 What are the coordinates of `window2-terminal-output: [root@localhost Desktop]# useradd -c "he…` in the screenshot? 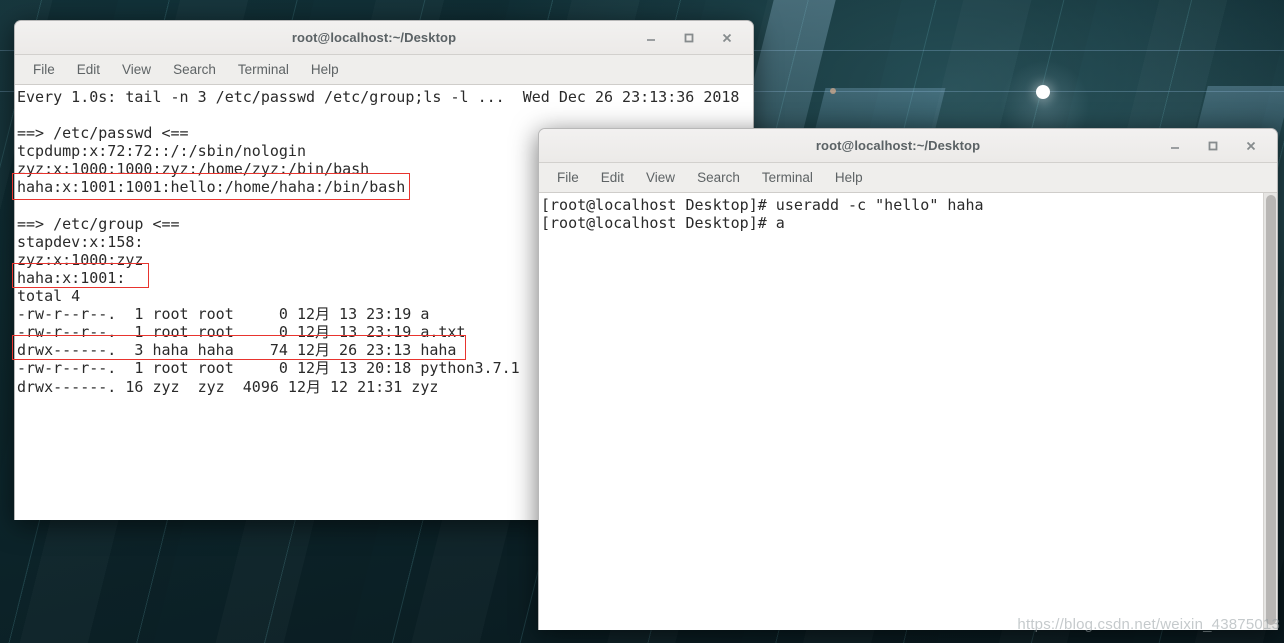 It's located at (909, 214).